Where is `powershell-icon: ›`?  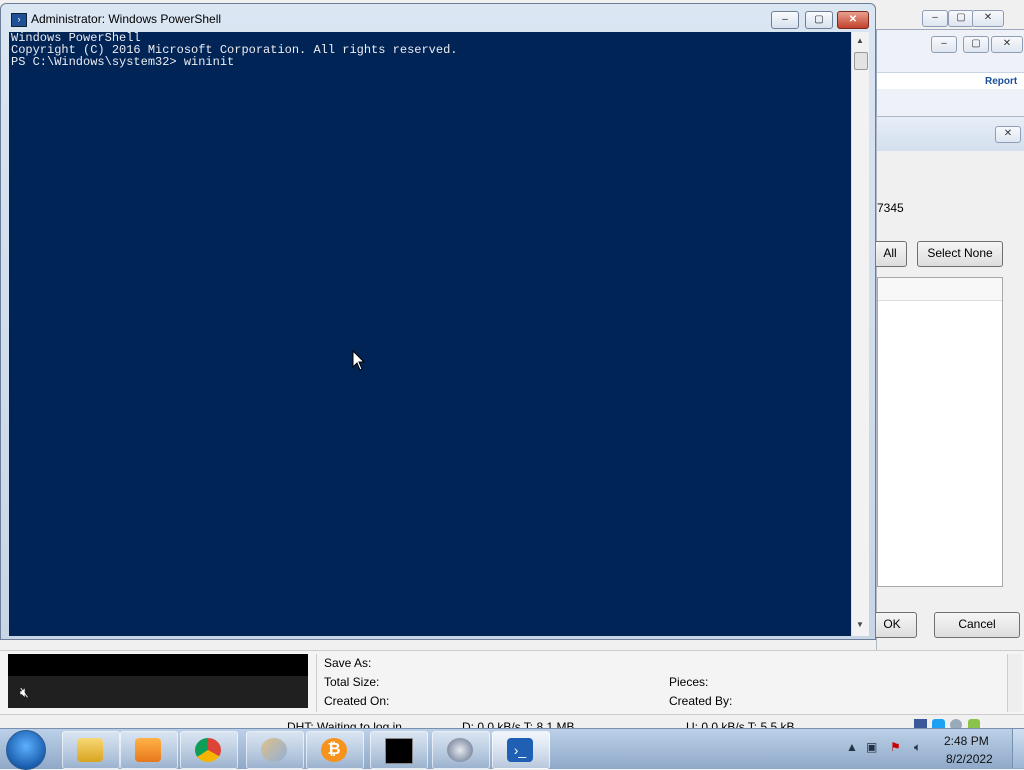 powershell-icon: › is located at coordinates (19, 20).